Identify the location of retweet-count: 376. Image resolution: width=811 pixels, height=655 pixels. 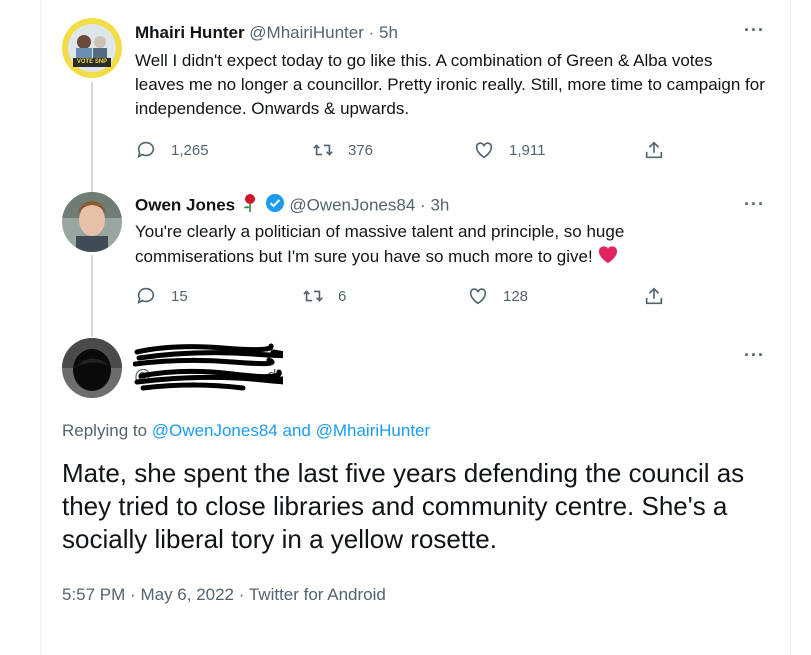
(361, 150).